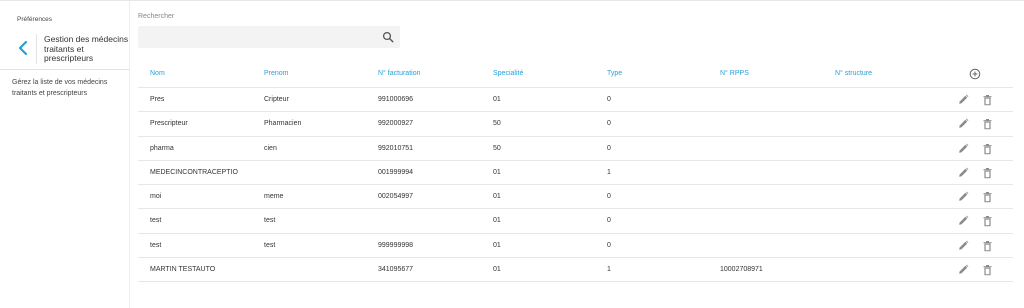 The height and width of the screenshot is (308, 1024). What do you see at coordinates (274, 197) in the screenshot?
I see `cell-prenom: meme` at bounding box center [274, 197].